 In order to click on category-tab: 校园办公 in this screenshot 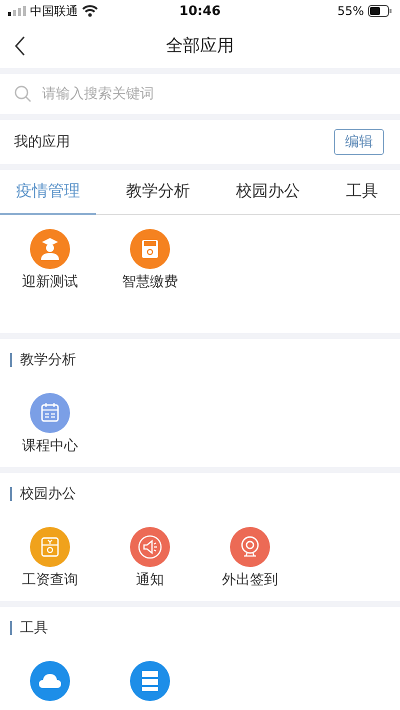, I will do `click(268, 192)`.